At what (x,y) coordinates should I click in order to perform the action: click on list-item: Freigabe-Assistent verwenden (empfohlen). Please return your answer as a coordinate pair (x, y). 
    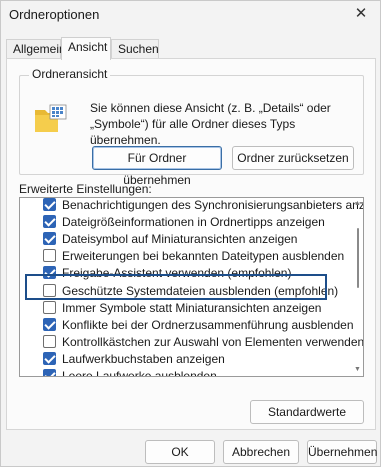
    Looking at the image, I should click on (185, 273).